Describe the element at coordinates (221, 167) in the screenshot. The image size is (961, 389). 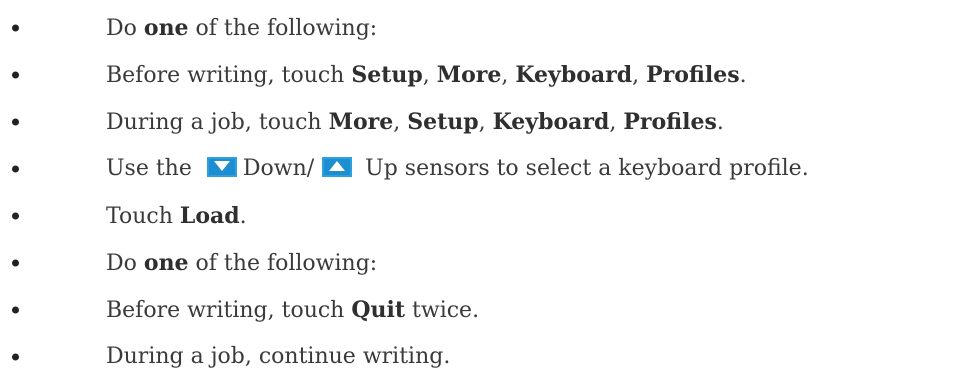
I see `down-triangle-icon` at that location.